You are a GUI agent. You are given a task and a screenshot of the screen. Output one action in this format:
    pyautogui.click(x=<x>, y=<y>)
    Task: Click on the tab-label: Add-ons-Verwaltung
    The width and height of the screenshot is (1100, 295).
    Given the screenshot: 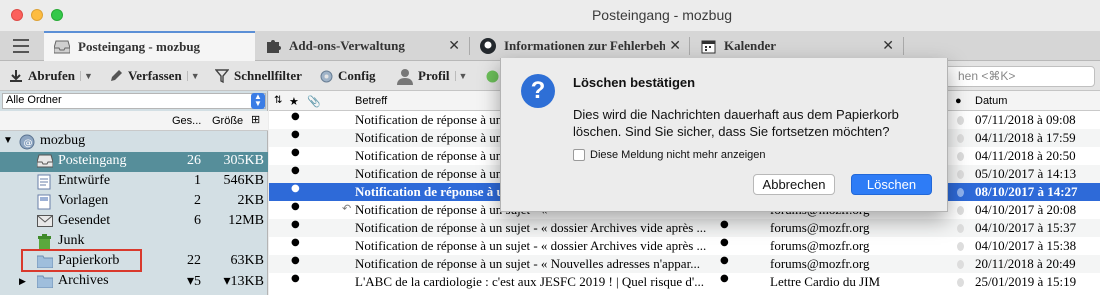 What is the action you would take?
    pyautogui.click(x=347, y=45)
    